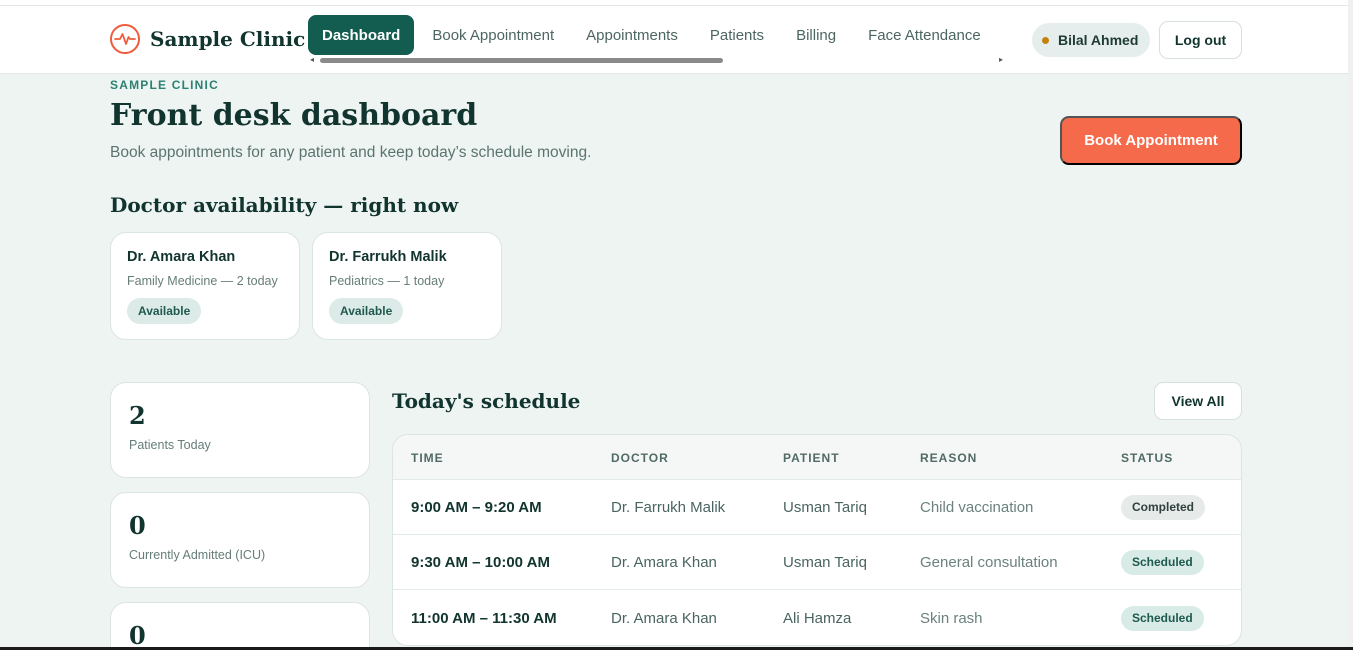 This screenshot has height=650, width=1353. I want to click on stat-card-patients-today: 2 Patients Today, so click(240, 430).